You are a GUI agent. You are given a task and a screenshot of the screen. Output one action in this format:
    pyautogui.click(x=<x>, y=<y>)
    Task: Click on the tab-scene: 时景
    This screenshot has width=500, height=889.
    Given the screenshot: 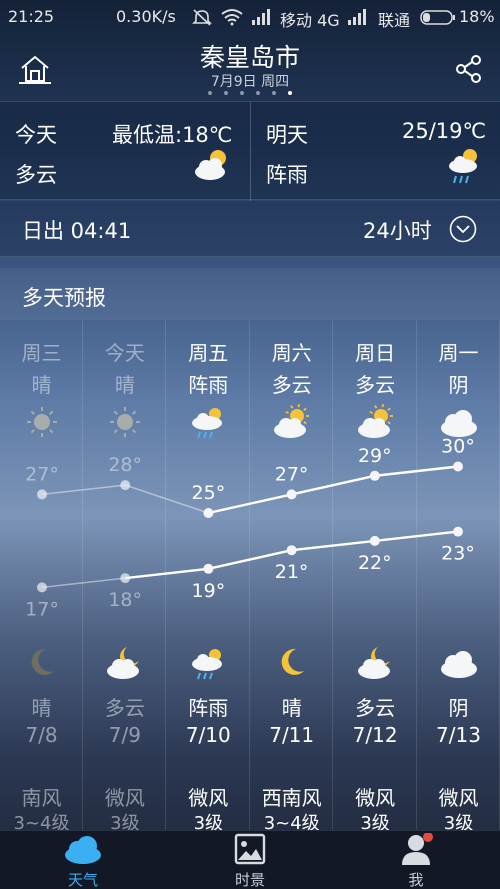 What is the action you would take?
    pyautogui.click(x=250, y=860)
    